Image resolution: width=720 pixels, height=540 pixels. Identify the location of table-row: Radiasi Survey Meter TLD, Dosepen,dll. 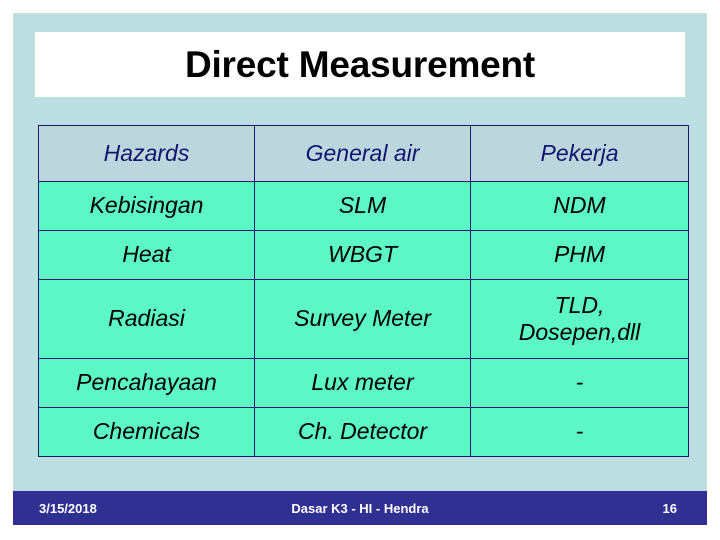
(363, 319).